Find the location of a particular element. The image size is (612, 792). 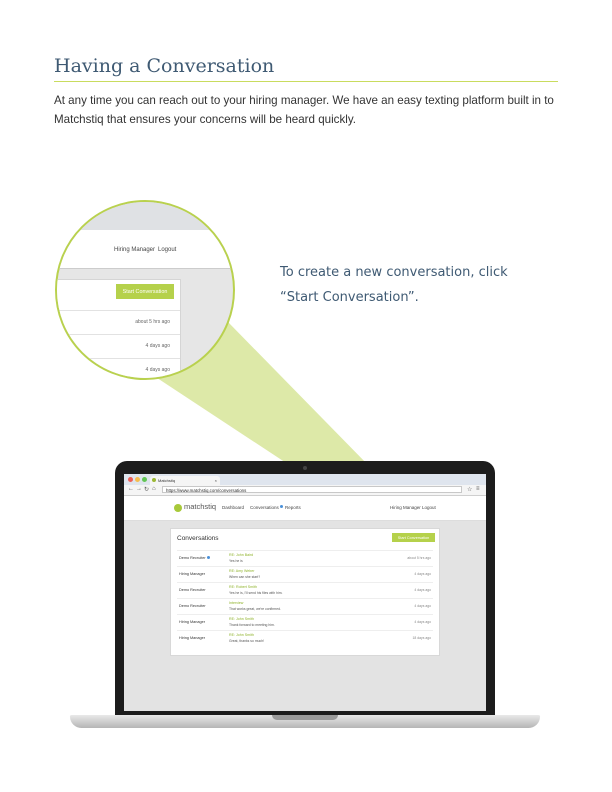

zoom-row-time: about 5 hrs ago is located at coordinates (152, 322).